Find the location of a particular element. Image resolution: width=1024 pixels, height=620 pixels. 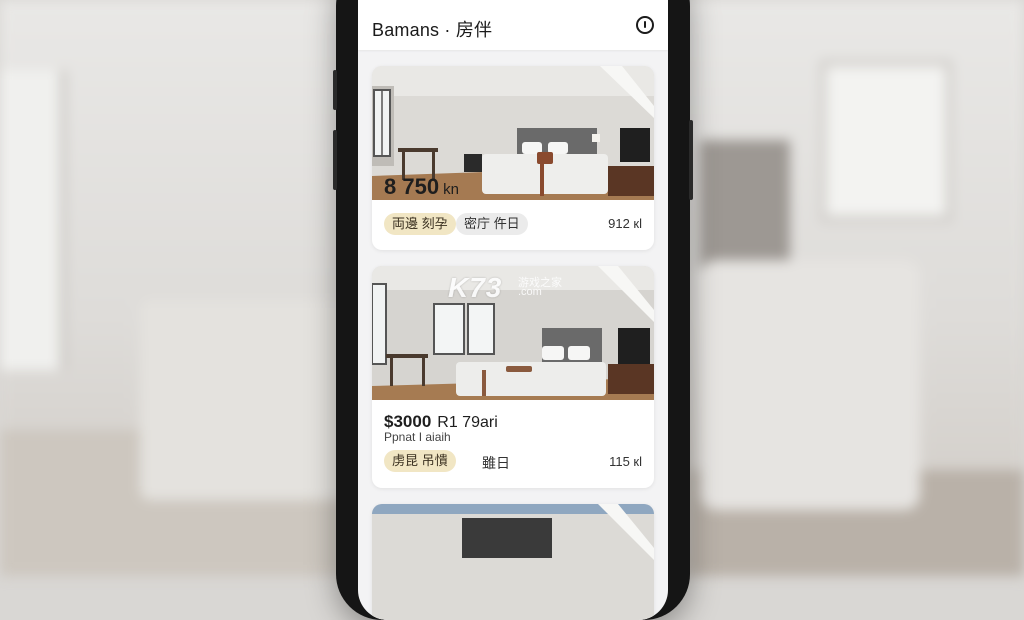

listing-card is located at coordinates (513, 562).